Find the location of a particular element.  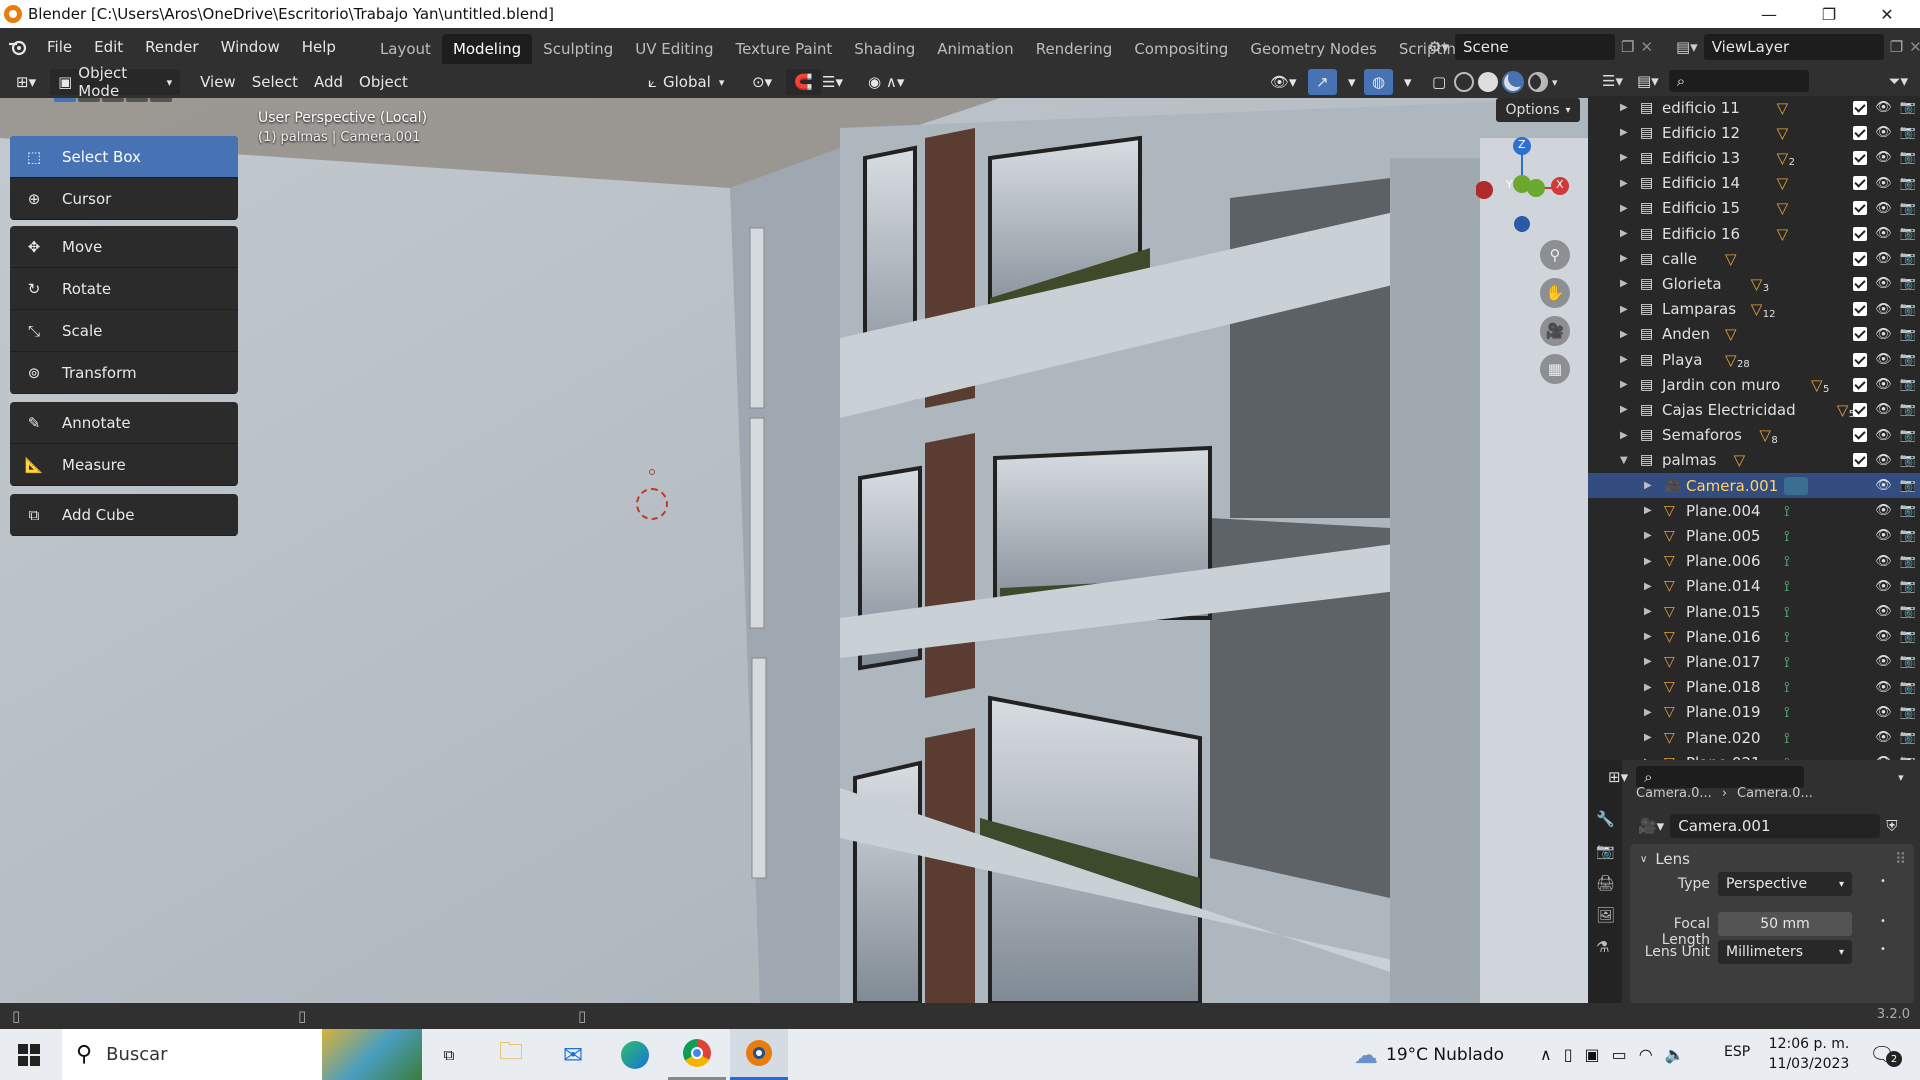

filter-icon: ⏷▾ is located at coordinates (1898, 81).